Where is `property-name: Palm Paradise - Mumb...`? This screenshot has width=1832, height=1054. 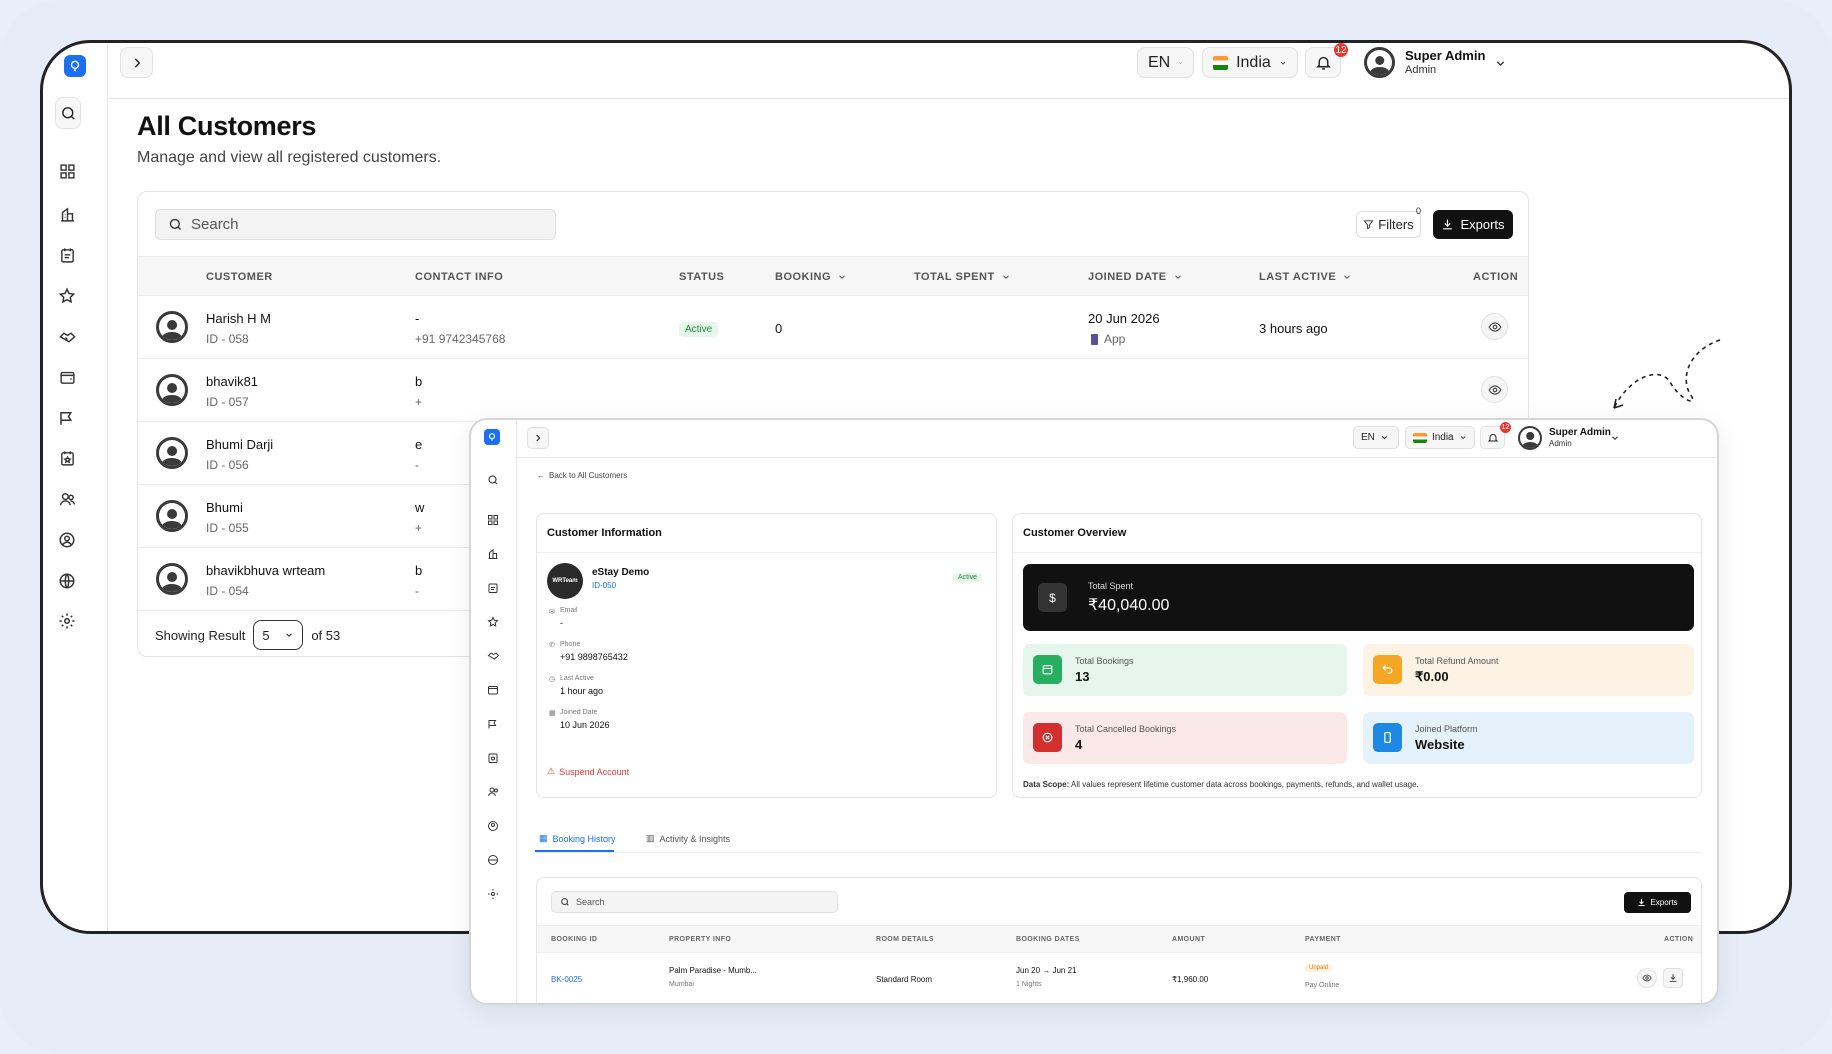
property-name: Palm Paradise - Mumb... is located at coordinates (713, 970).